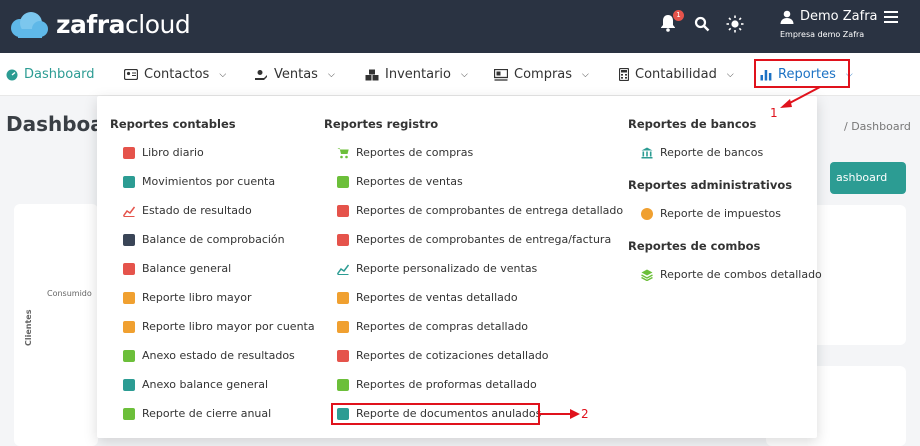  I want to click on nav-ventas: Ventas ⌵, so click(294, 74).